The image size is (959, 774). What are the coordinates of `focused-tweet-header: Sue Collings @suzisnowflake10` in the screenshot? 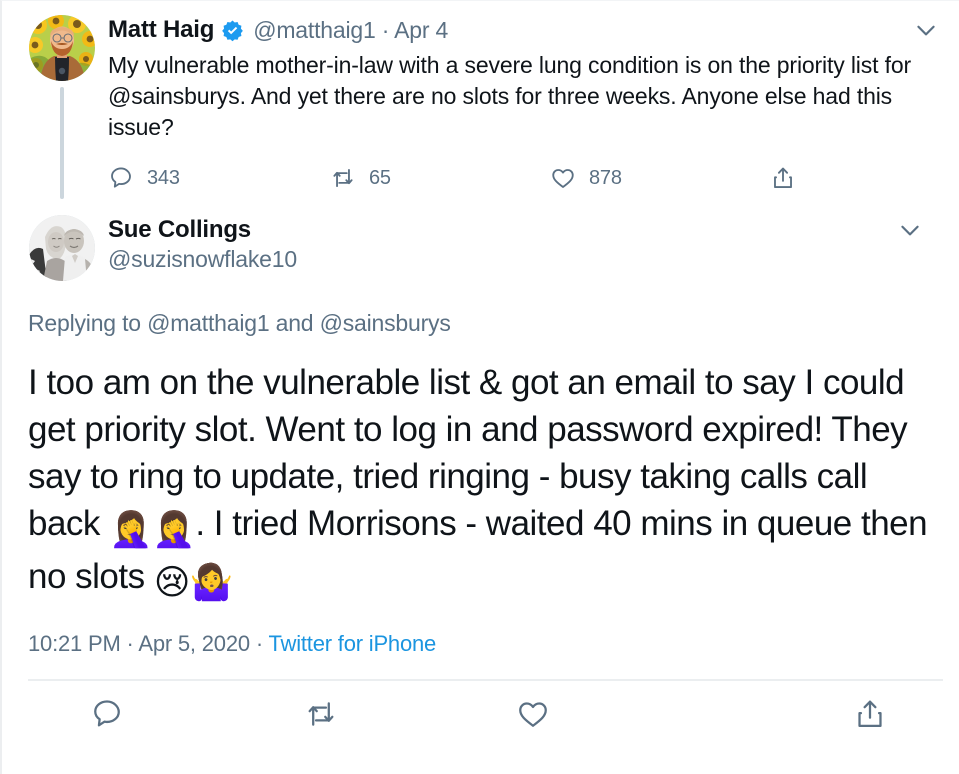 It's located at (485, 240).